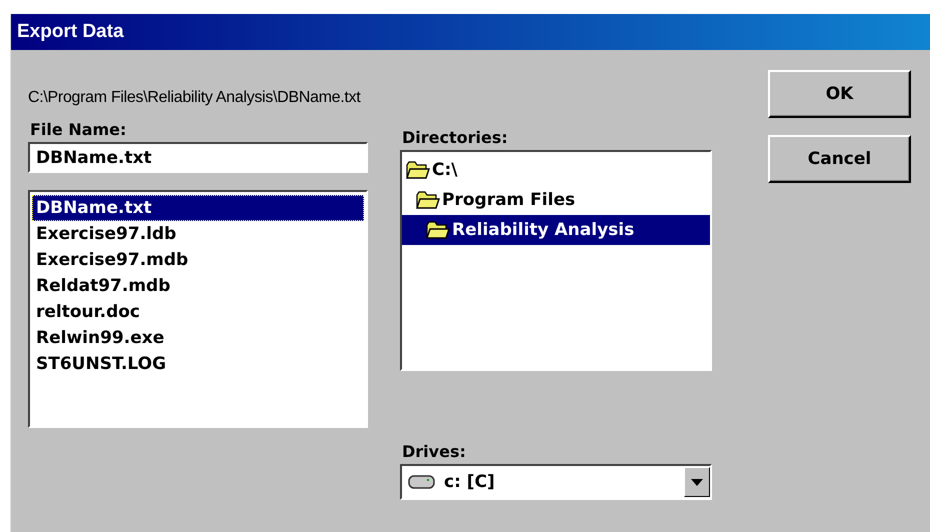 Image resolution: width=930 pixels, height=532 pixels. What do you see at coordinates (455, 137) in the screenshot?
I see `directories-label: Directories:` at bounding box center [455, 137].